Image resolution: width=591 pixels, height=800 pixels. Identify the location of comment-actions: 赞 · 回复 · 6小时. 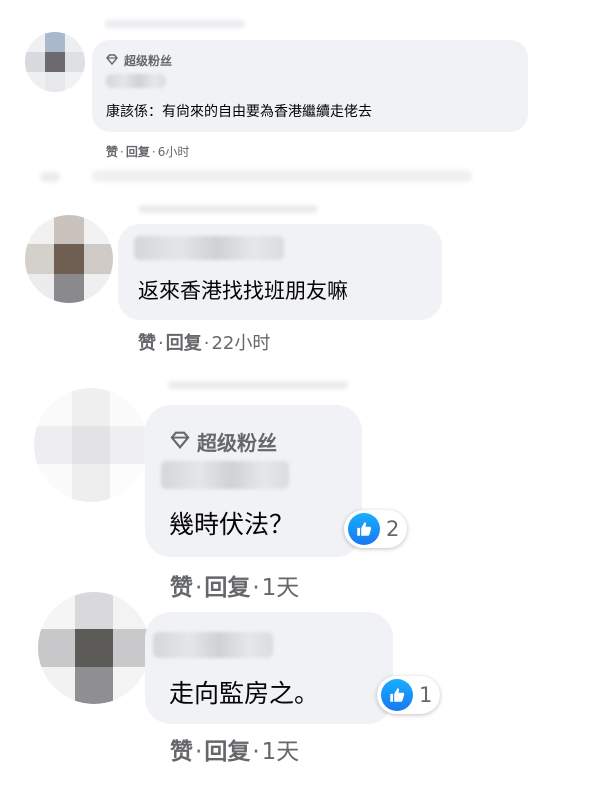
(148, 152).